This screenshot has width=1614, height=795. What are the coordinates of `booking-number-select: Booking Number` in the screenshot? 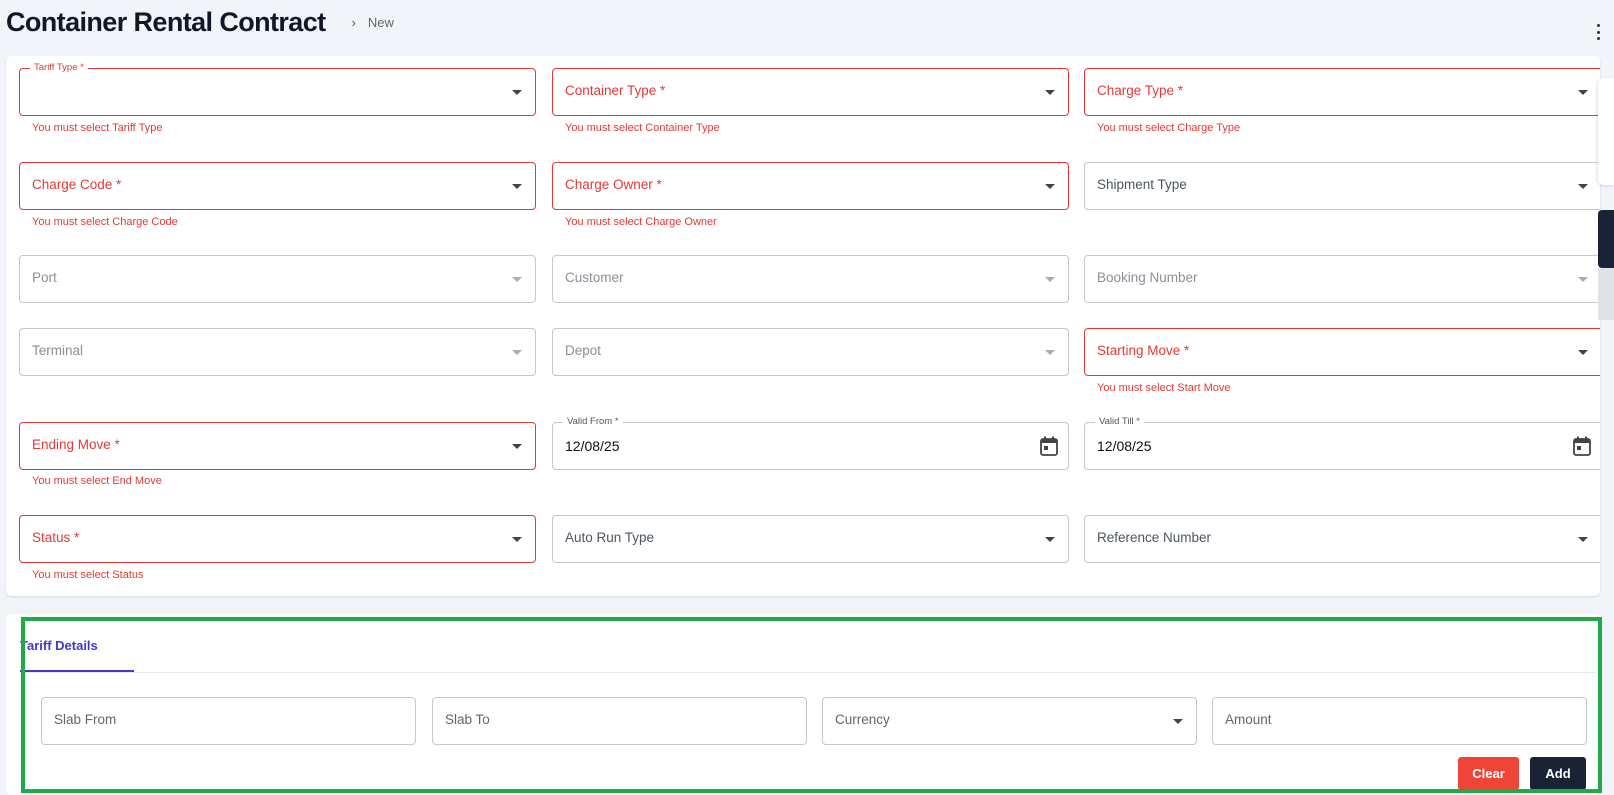 It's located at (1342, 279).